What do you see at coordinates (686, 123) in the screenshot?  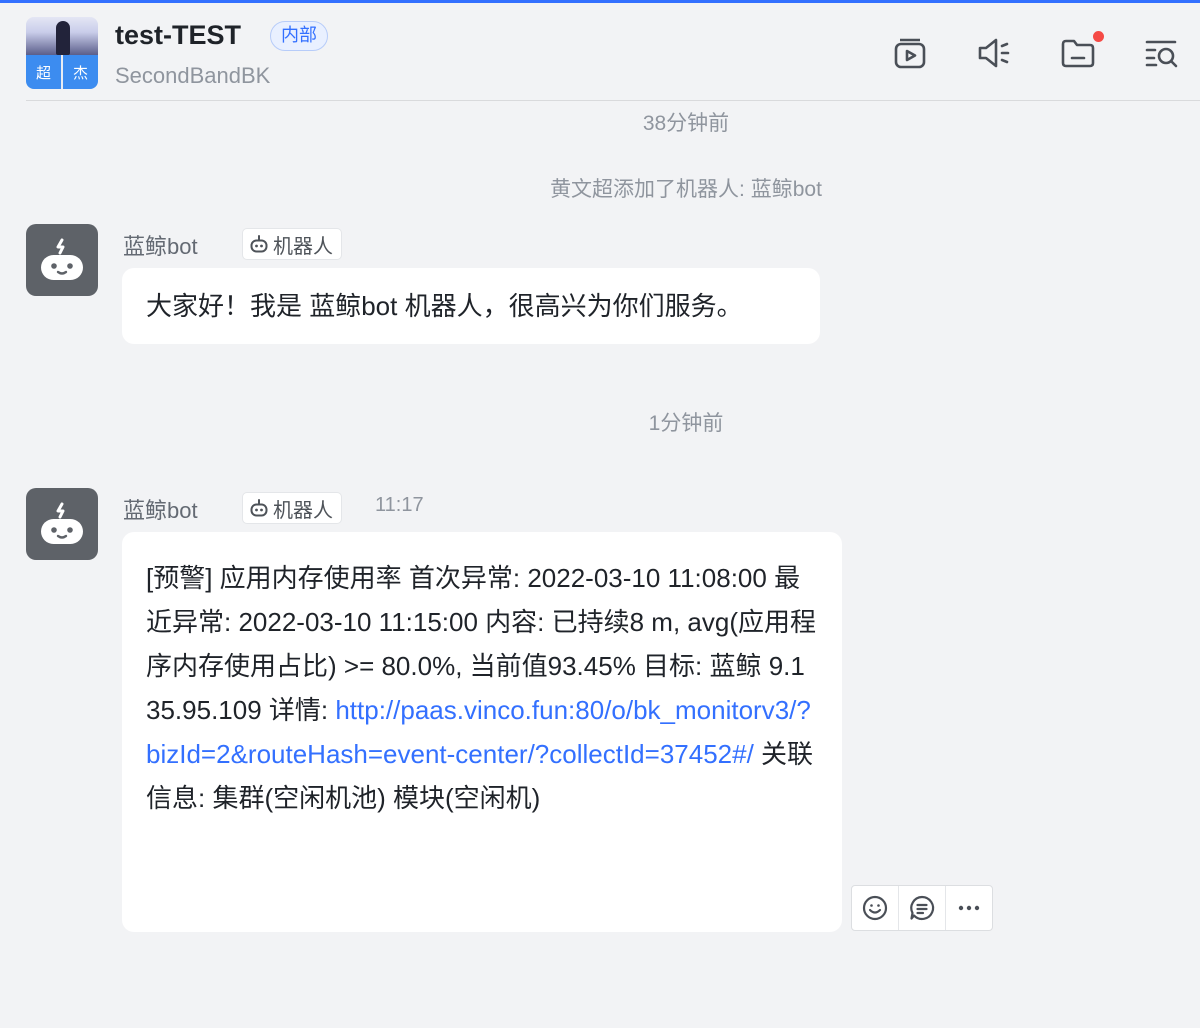 I see `timestamp-divider: 38分钟前` at bounding box center [686, 123].